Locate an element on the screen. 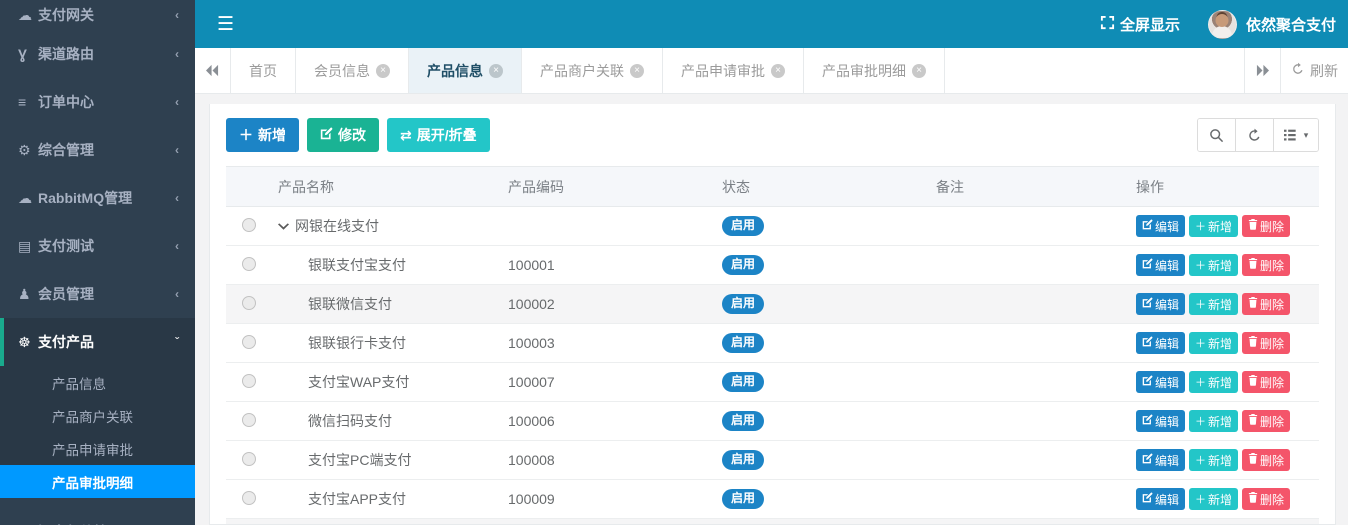 The height and width of the screenshot is (525, 1348). table-row: 银联银行卡支付 100003 启用 编辑 ＋新增 删除 is located at coordinates (772, 343).